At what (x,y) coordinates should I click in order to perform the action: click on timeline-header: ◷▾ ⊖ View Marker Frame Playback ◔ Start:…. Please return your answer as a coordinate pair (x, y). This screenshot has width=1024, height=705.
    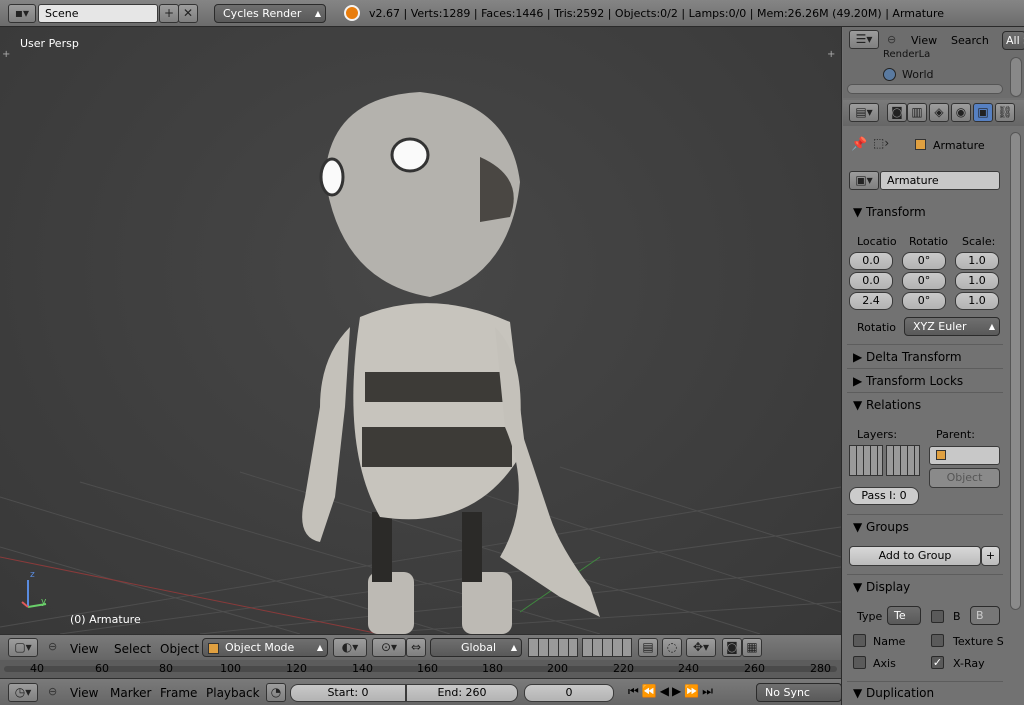
    Looking at the image, I should click on (421, 691).